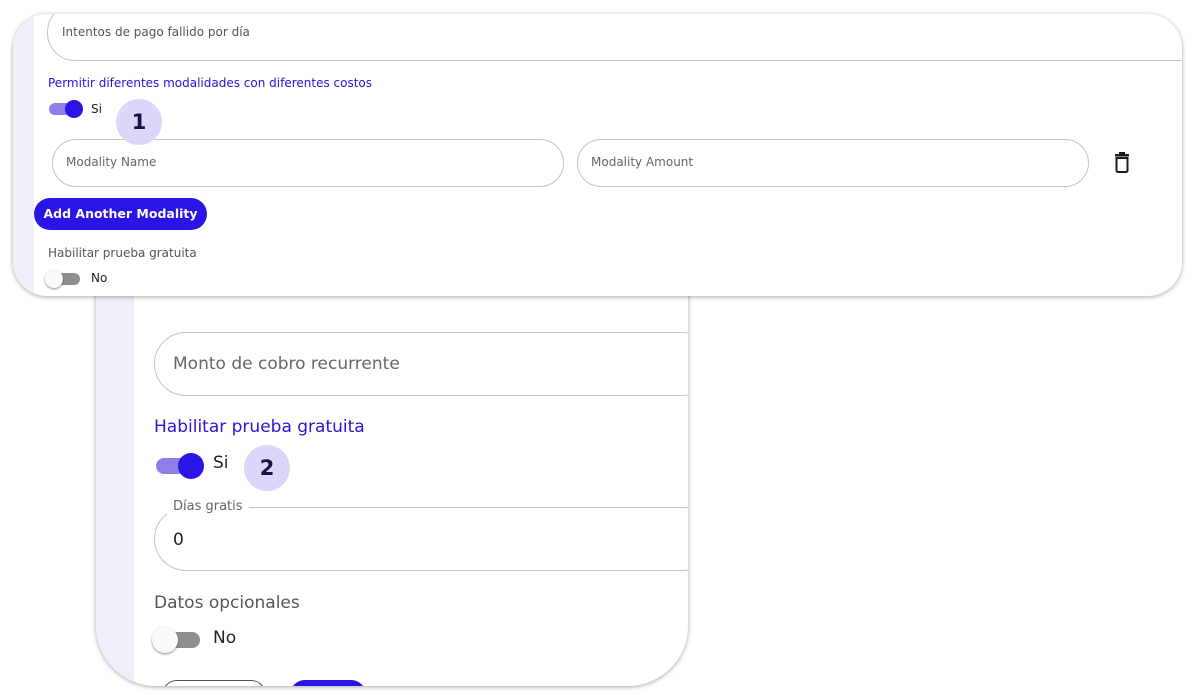 The image size is (1200, 700). I want to click on step-badge-1: 1, so click(139, 122).